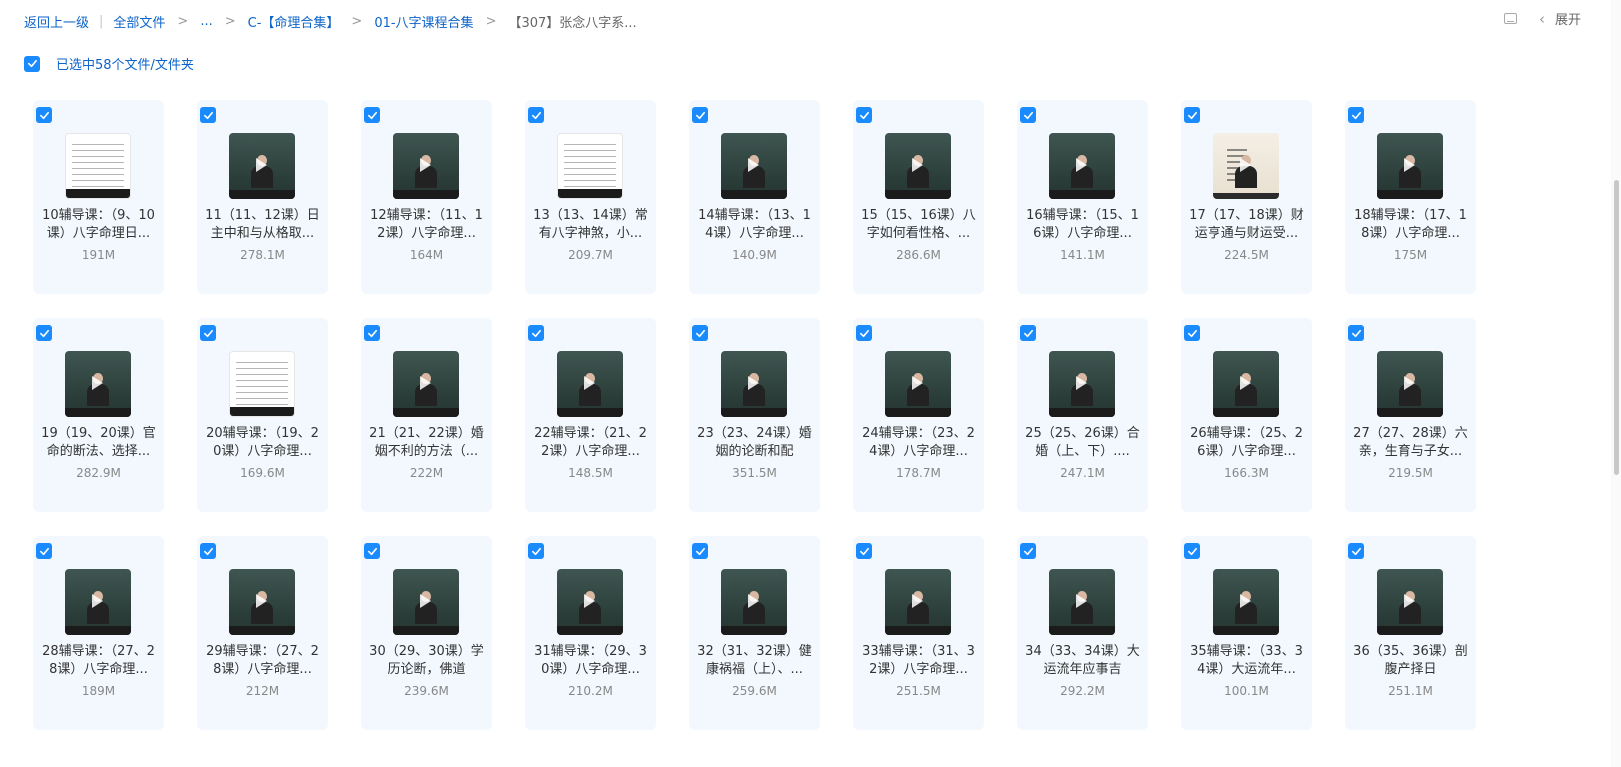 The image size is (1621, 767). Describe the element at coordinates (754, 443) in the screenshot. I see `file-name: 23（23、24课）婚姻的论断和配` at that location.